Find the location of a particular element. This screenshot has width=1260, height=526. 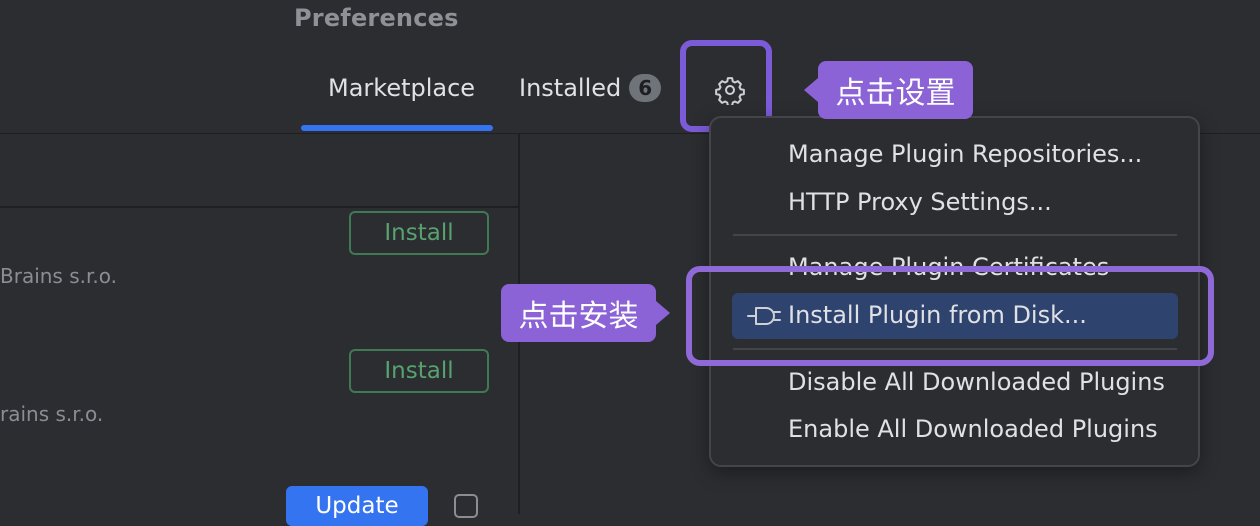

install-highlight-frame is located at coordinates (950, 316).